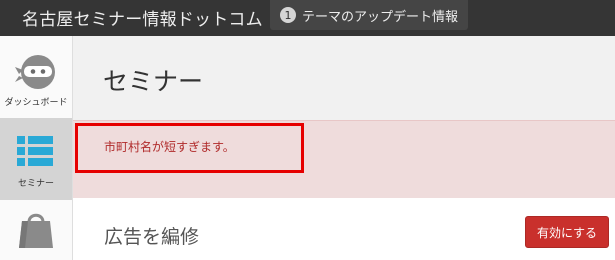  Describe the element at coordinates (152, 237) in the screenshot. I see `panel-title: 広告を編修` at that location.